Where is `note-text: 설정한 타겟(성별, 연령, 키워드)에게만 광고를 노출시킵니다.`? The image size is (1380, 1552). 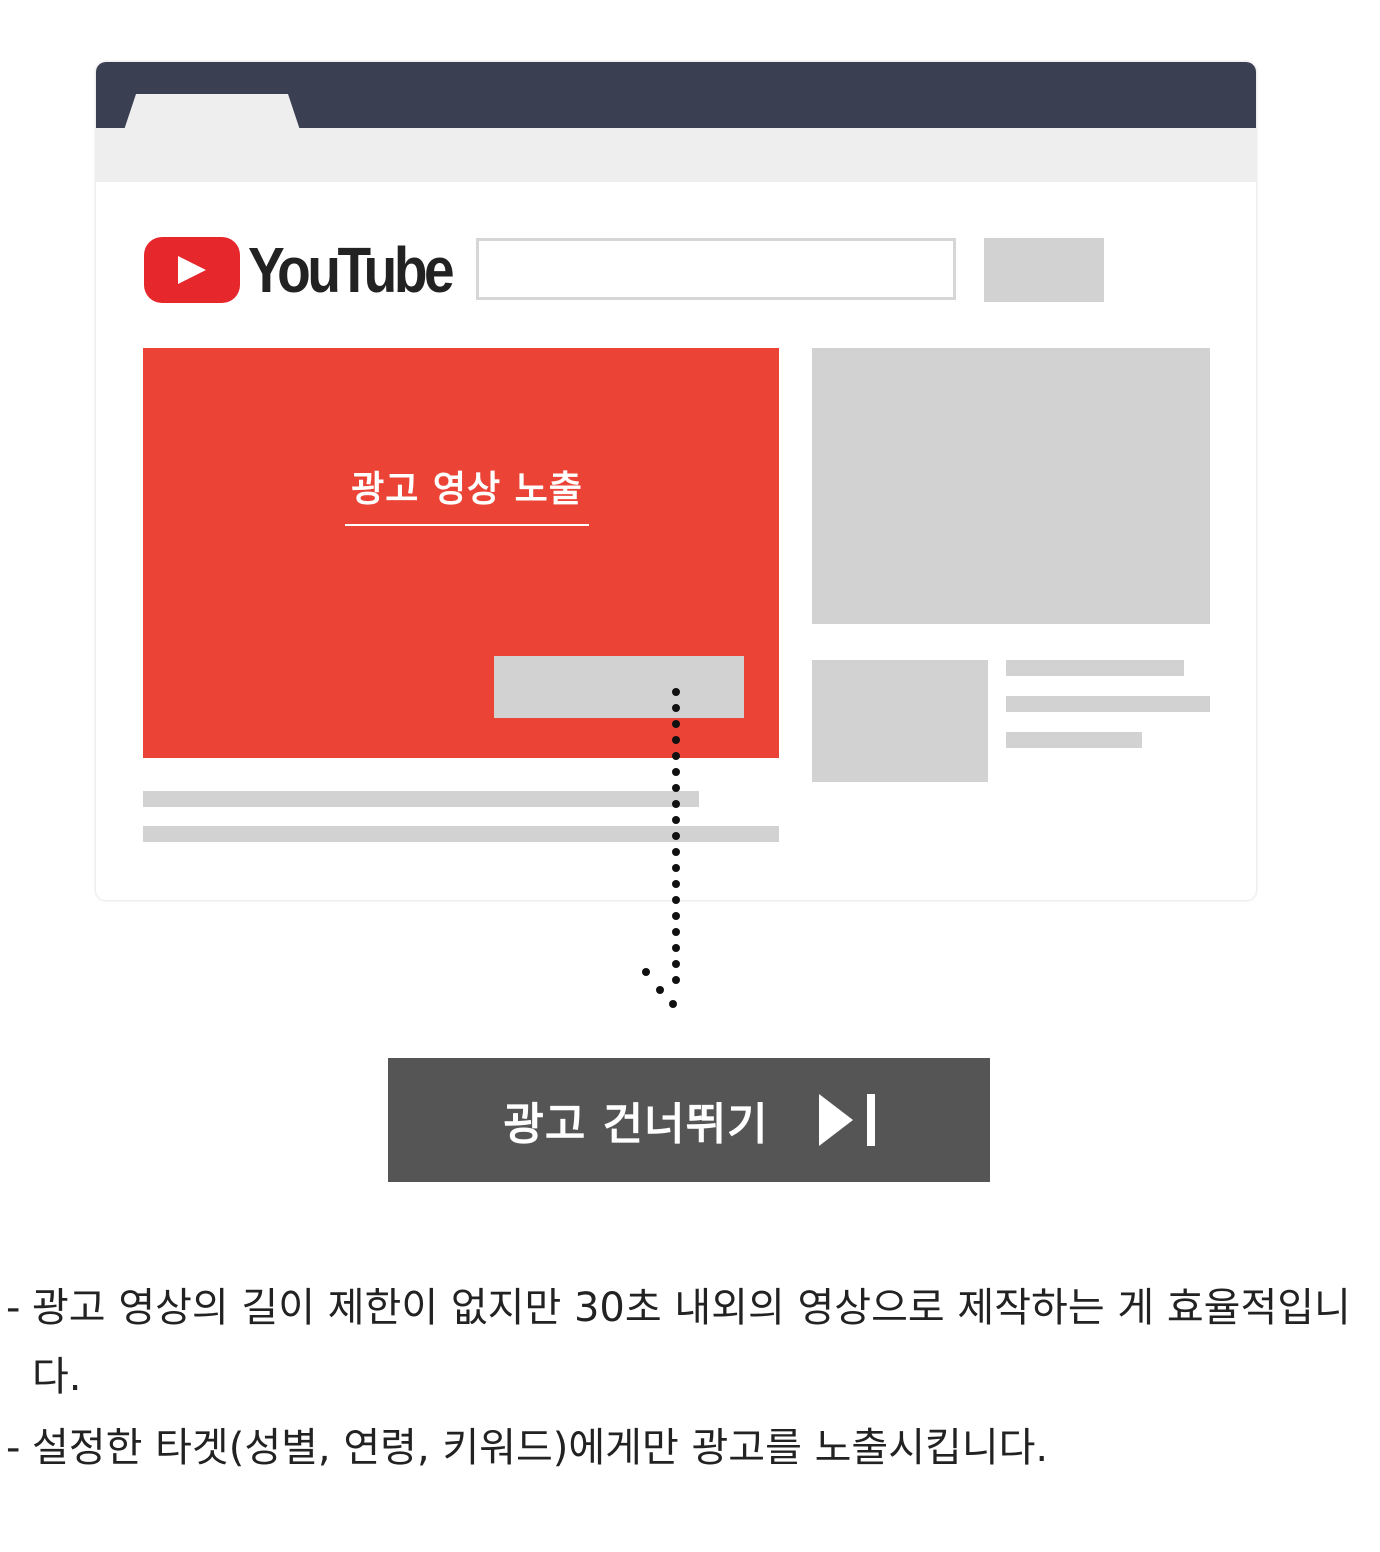 note-text: 설정한 타겟(성별, 연령, 키워드)에게만 광고를 노출시킵니다. is located at coordinates (540, 1447).